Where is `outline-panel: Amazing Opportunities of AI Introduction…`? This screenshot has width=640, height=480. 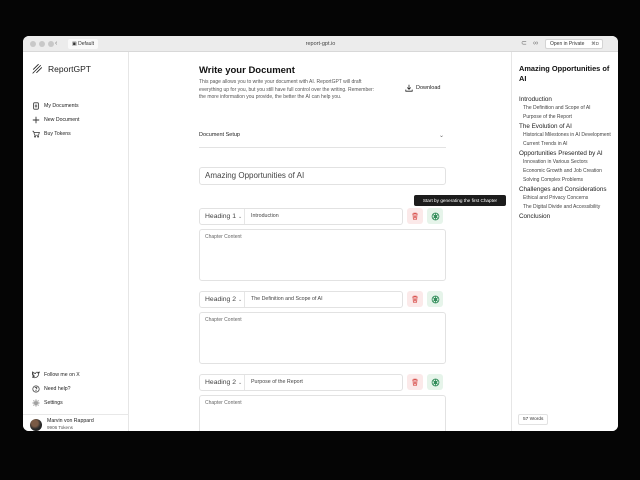 outline-panel: Amazing Opportunities of AI Introduction… is located at coordinates (564, 241).